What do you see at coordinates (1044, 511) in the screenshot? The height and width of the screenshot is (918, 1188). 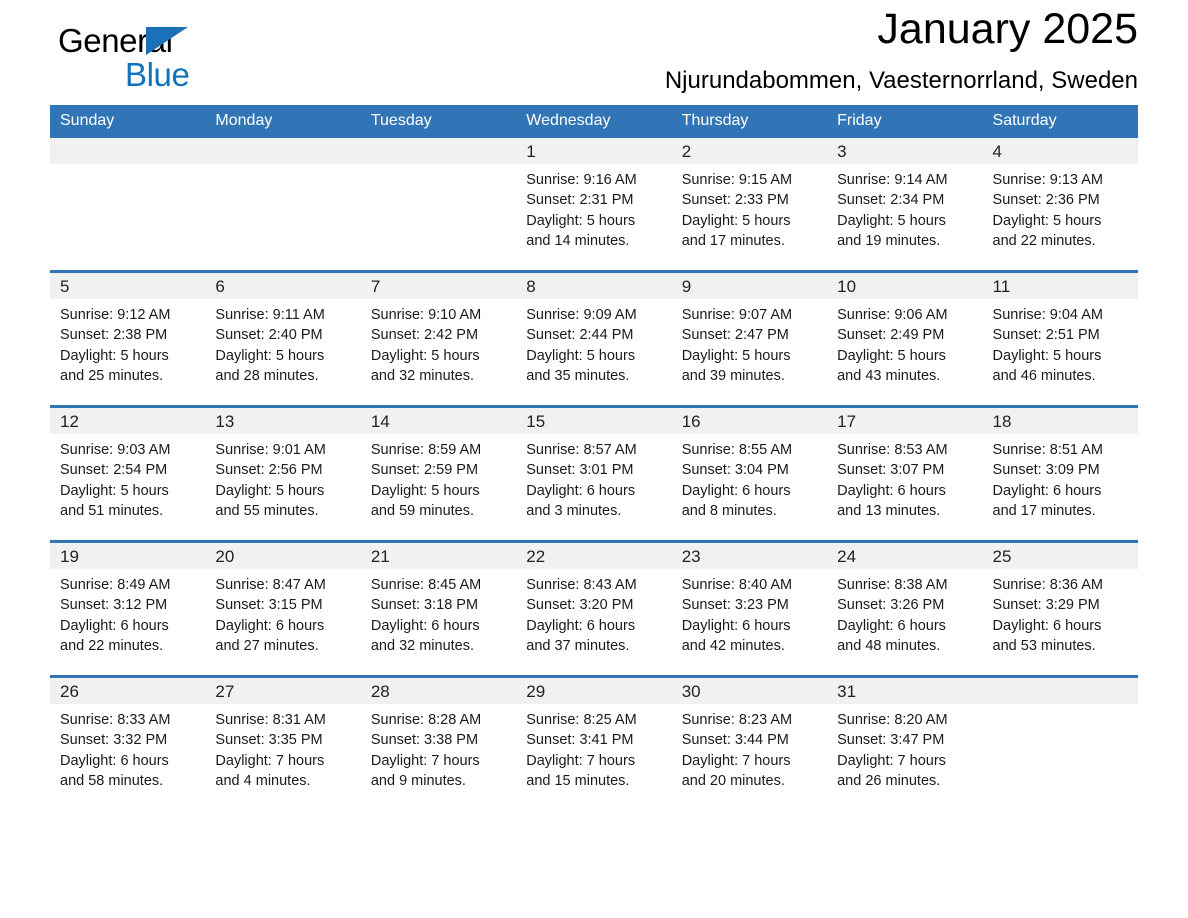 I see `daylight-text-line2: and 17 minutes.` at bounding box center [1044, 511].